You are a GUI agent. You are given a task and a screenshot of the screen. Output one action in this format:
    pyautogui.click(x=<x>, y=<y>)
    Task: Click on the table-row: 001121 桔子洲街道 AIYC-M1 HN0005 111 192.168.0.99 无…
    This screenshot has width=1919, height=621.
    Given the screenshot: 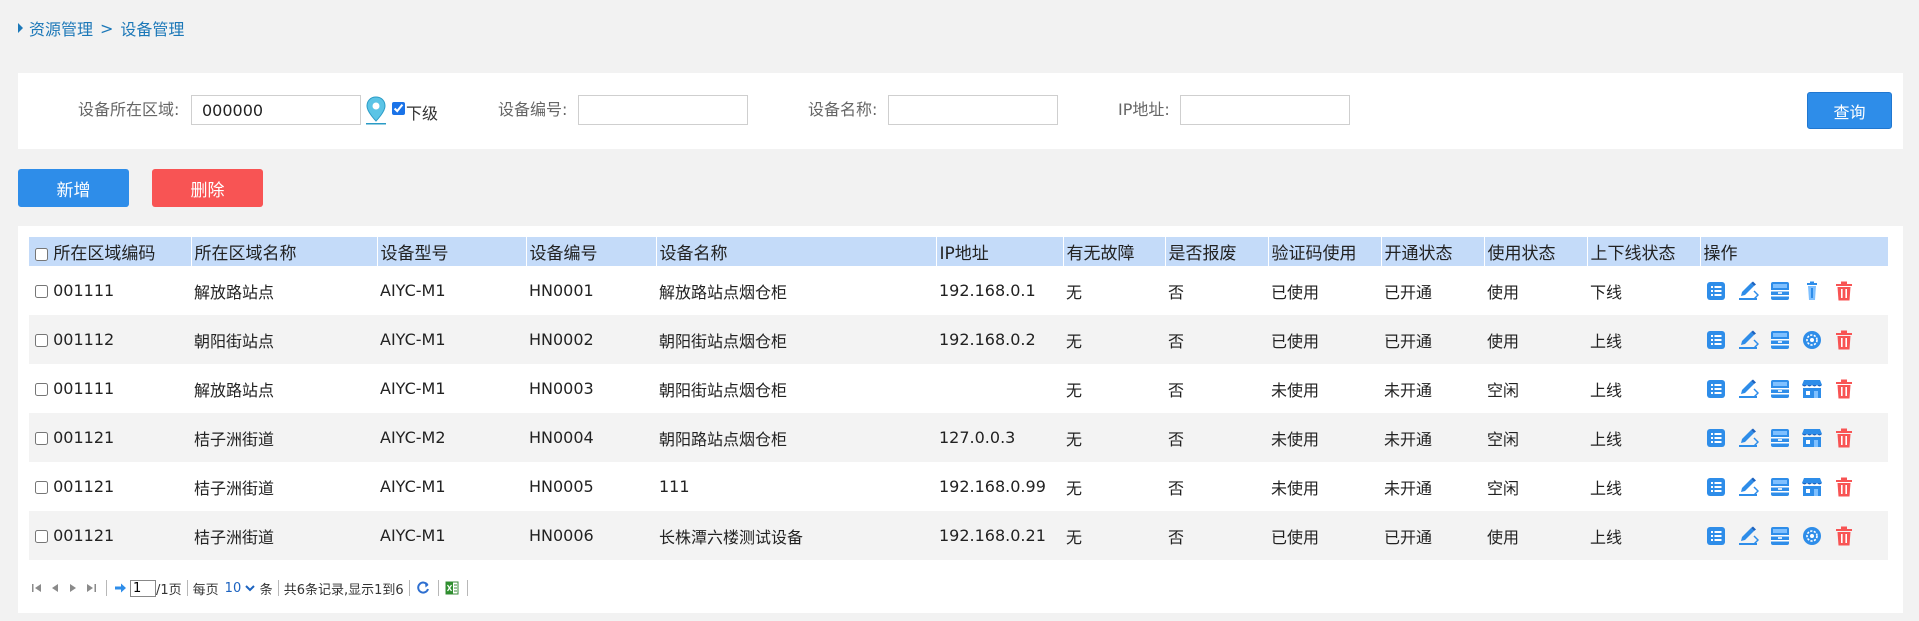 What is the action you would take?
    pyautogui.click(x=958, y=486)
    